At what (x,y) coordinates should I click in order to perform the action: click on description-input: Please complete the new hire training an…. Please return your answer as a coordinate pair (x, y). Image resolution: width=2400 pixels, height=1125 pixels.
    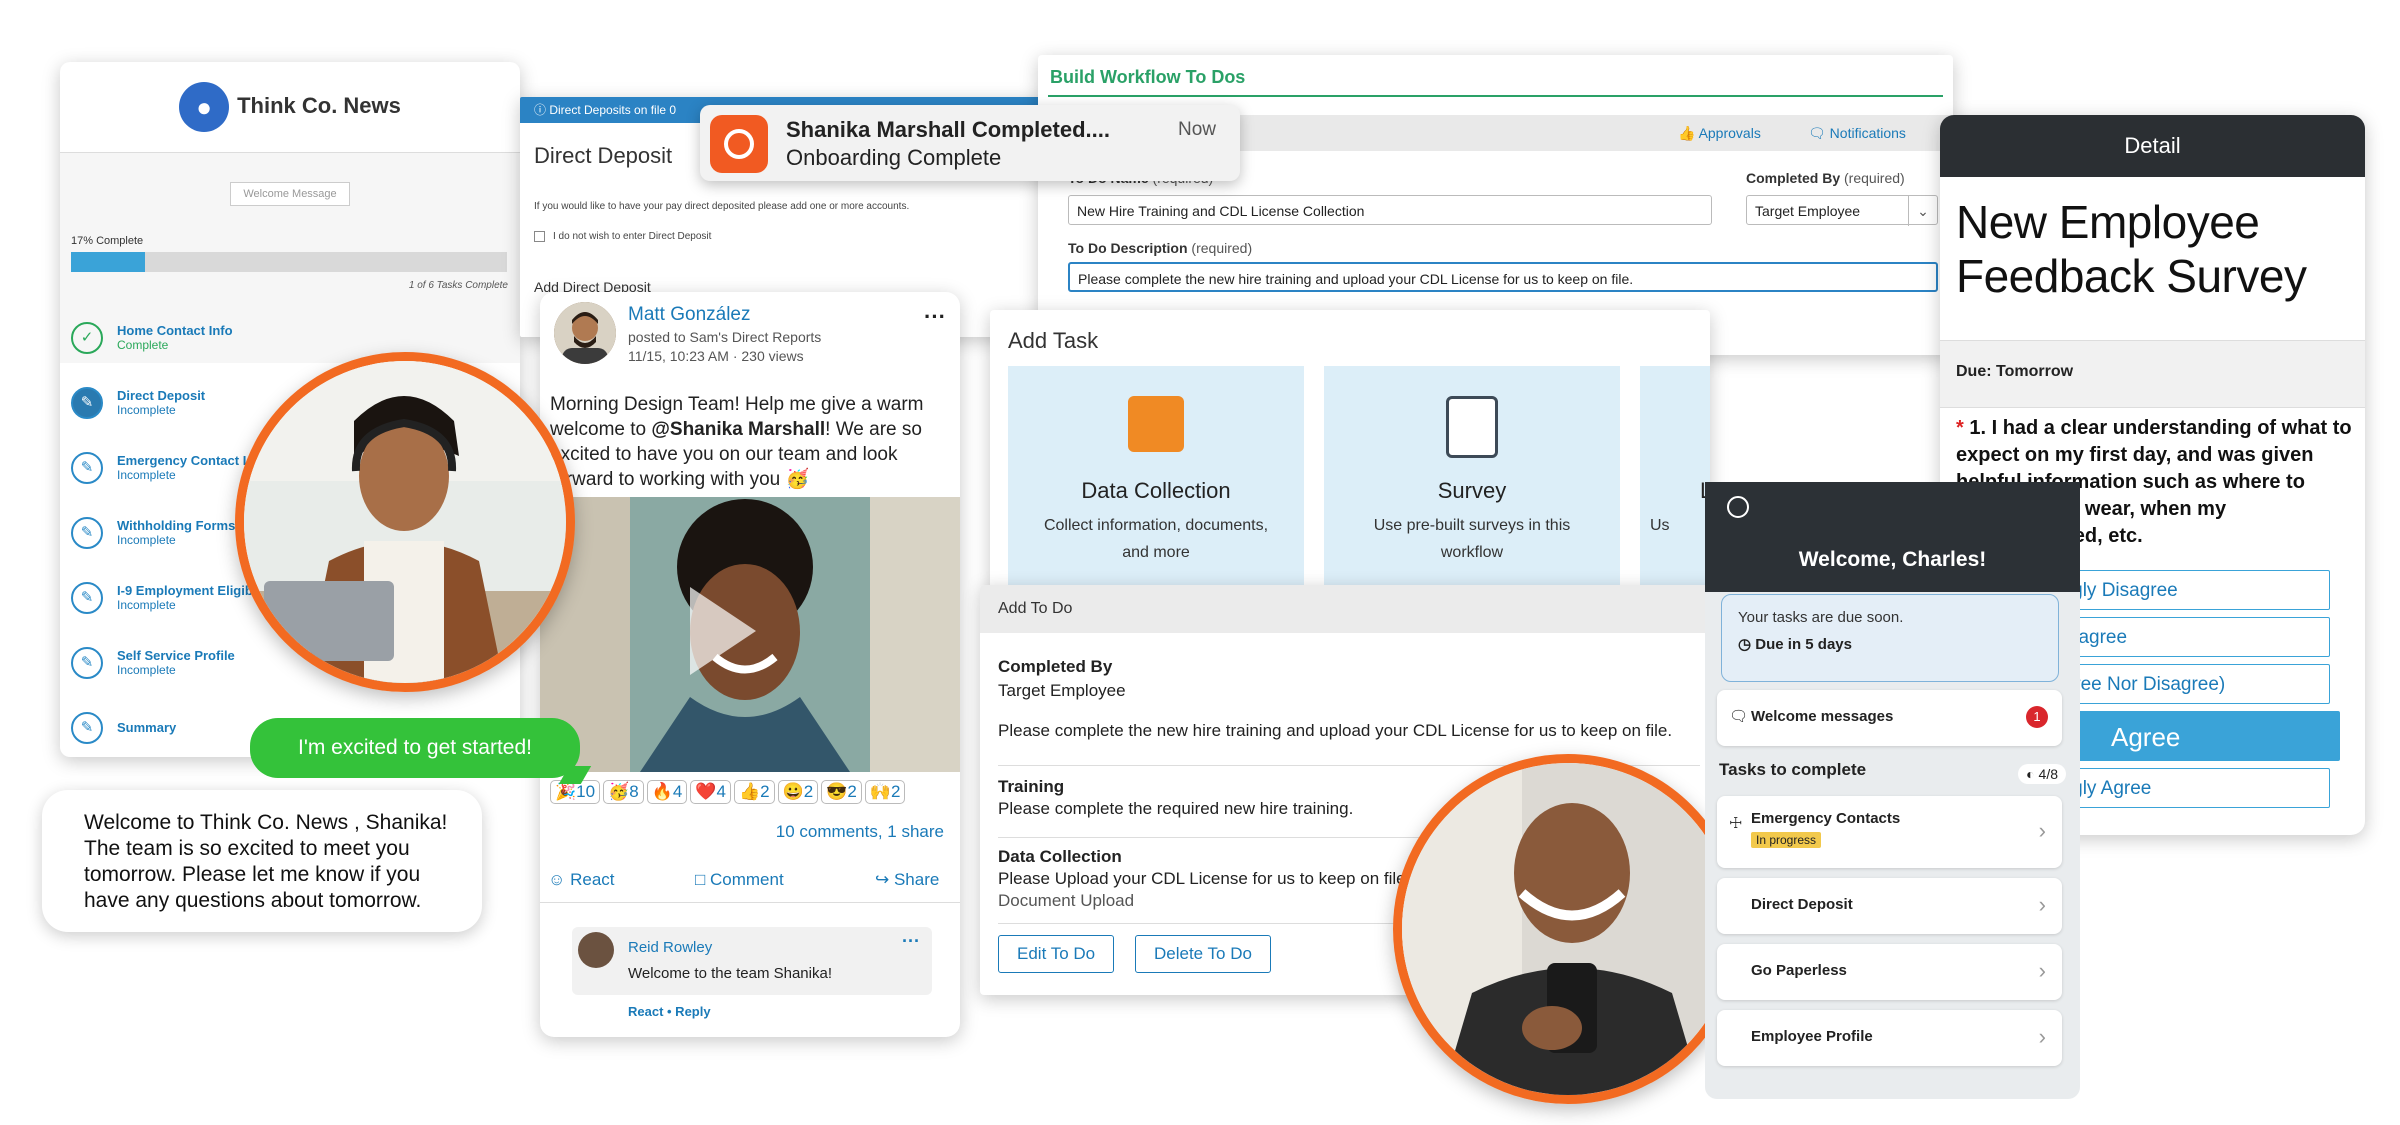
    Looking at the image, I should click on (1503, 277).